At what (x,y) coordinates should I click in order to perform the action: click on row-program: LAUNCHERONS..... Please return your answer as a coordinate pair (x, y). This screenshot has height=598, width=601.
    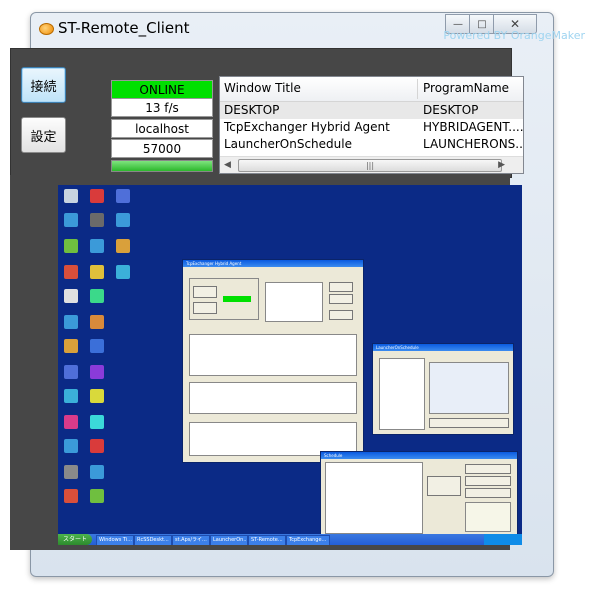
    Looking at the image, I should click on (473, 144).